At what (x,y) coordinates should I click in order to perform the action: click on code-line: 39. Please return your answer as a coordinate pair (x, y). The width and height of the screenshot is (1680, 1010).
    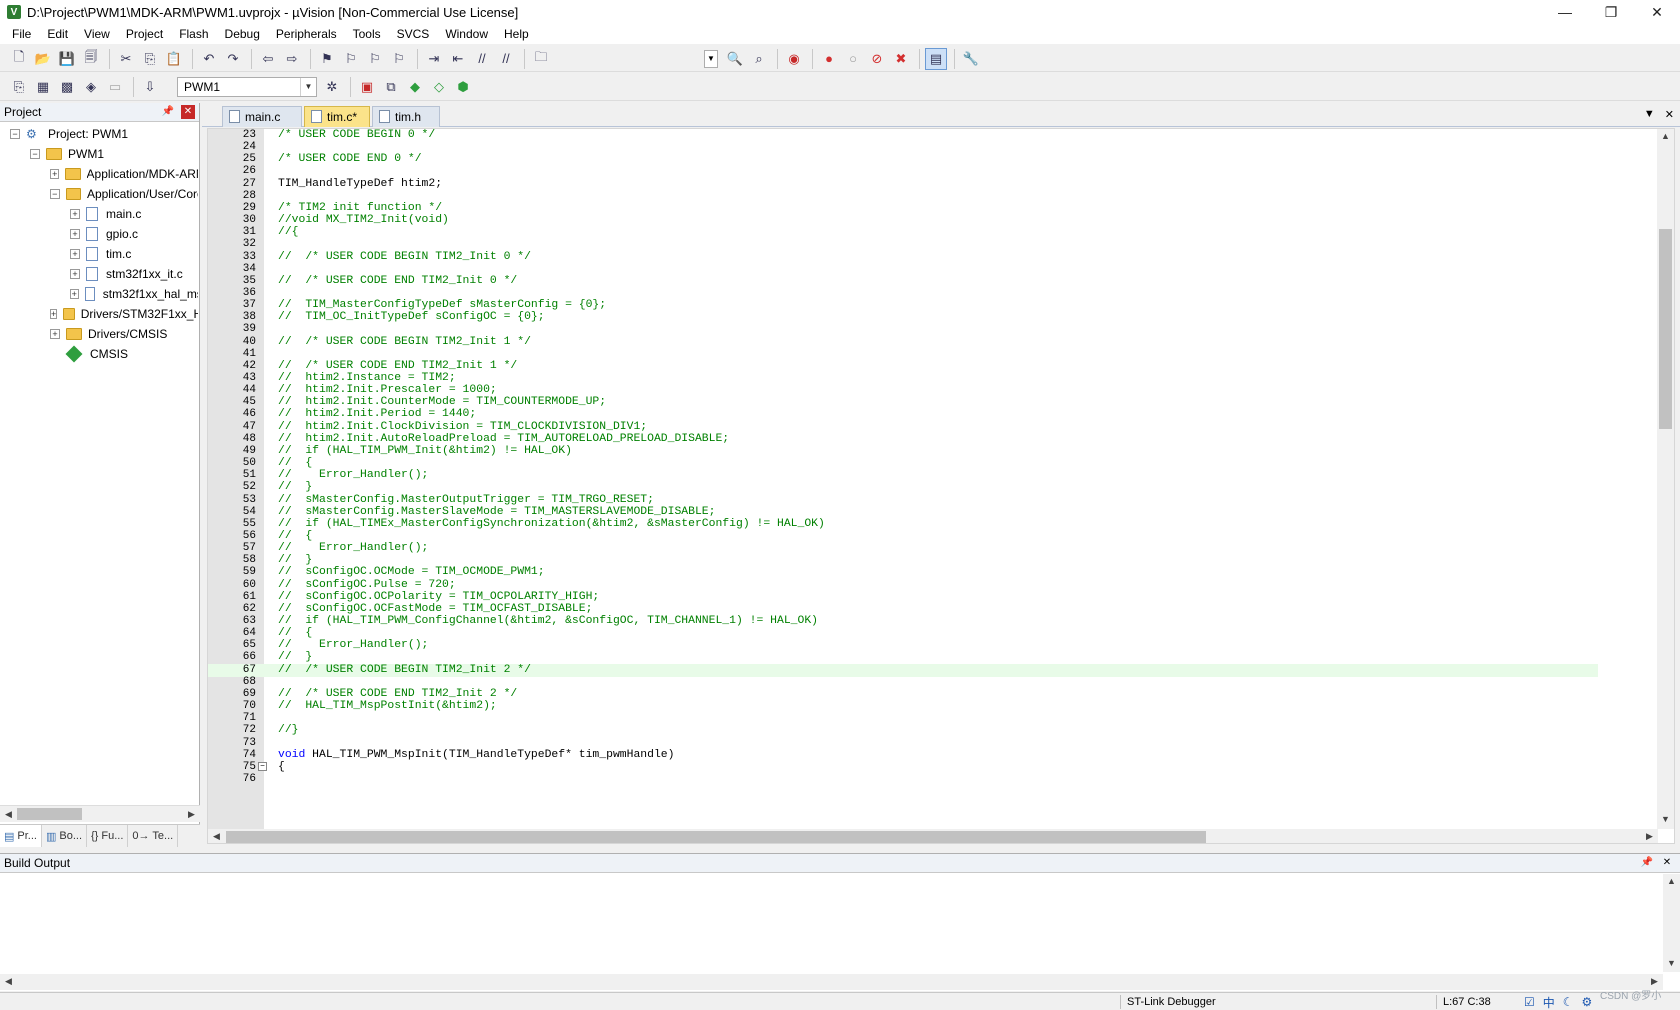
    Looking at the image, I should click on (903, 329).